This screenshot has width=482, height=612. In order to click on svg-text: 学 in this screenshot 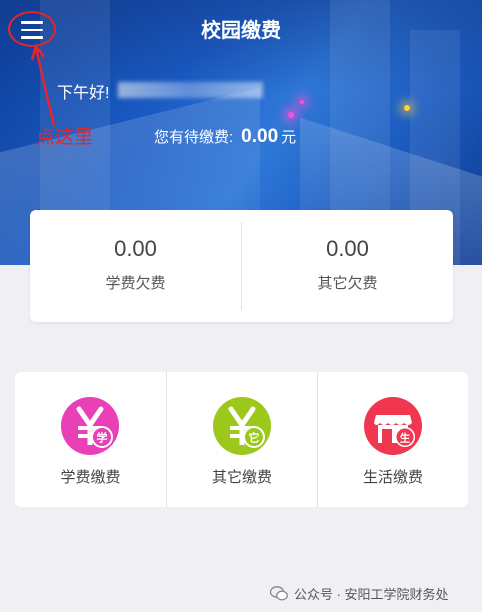, I will do `click(102, 438)`.